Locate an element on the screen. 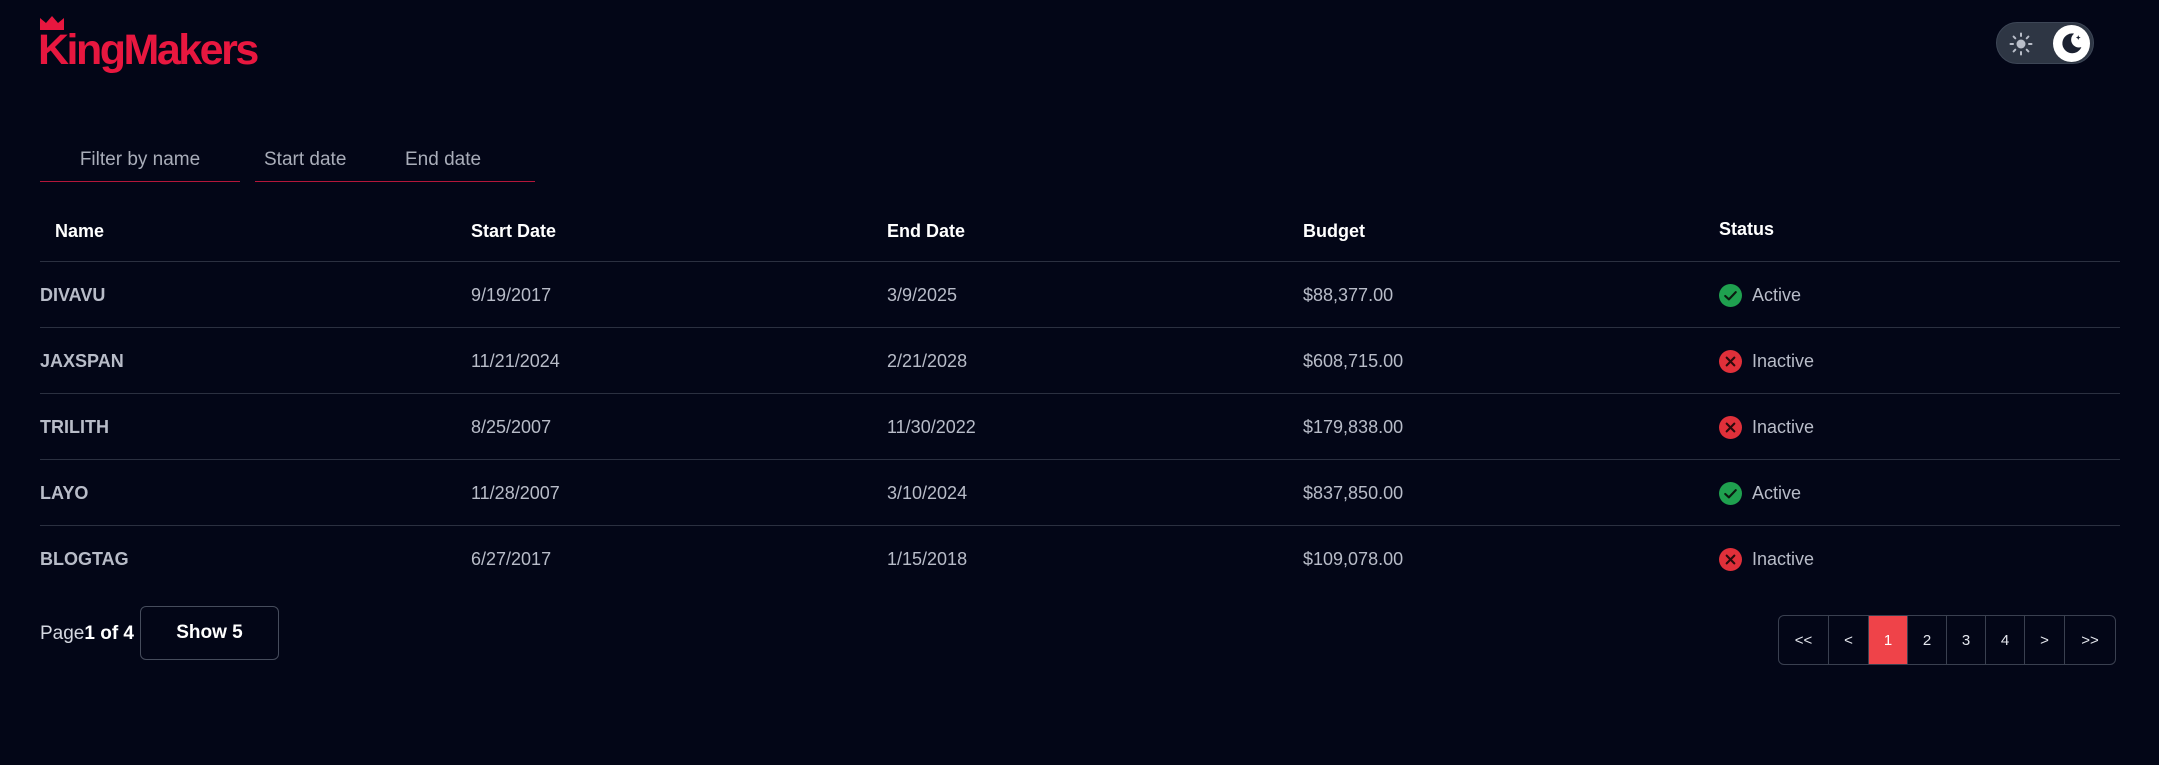 The width and height of the screenshot is (2159, 765). toggle-knob is located at coordinates (2071, 43).